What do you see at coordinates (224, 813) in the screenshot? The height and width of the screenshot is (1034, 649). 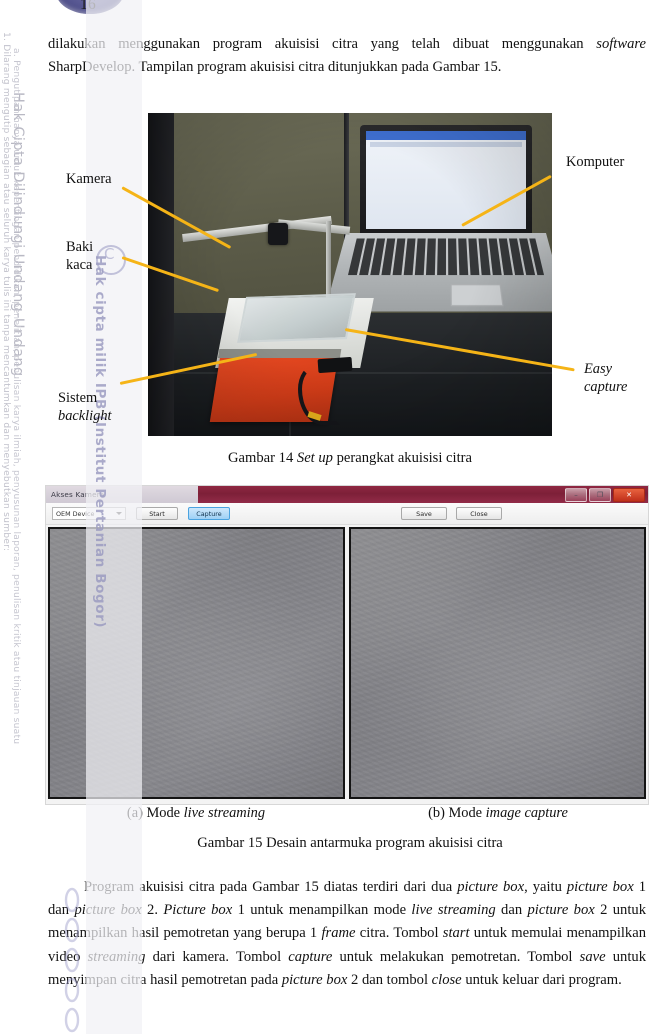 I see `subcaption-a-mode: live streaming` at bounding box center [224, 813].